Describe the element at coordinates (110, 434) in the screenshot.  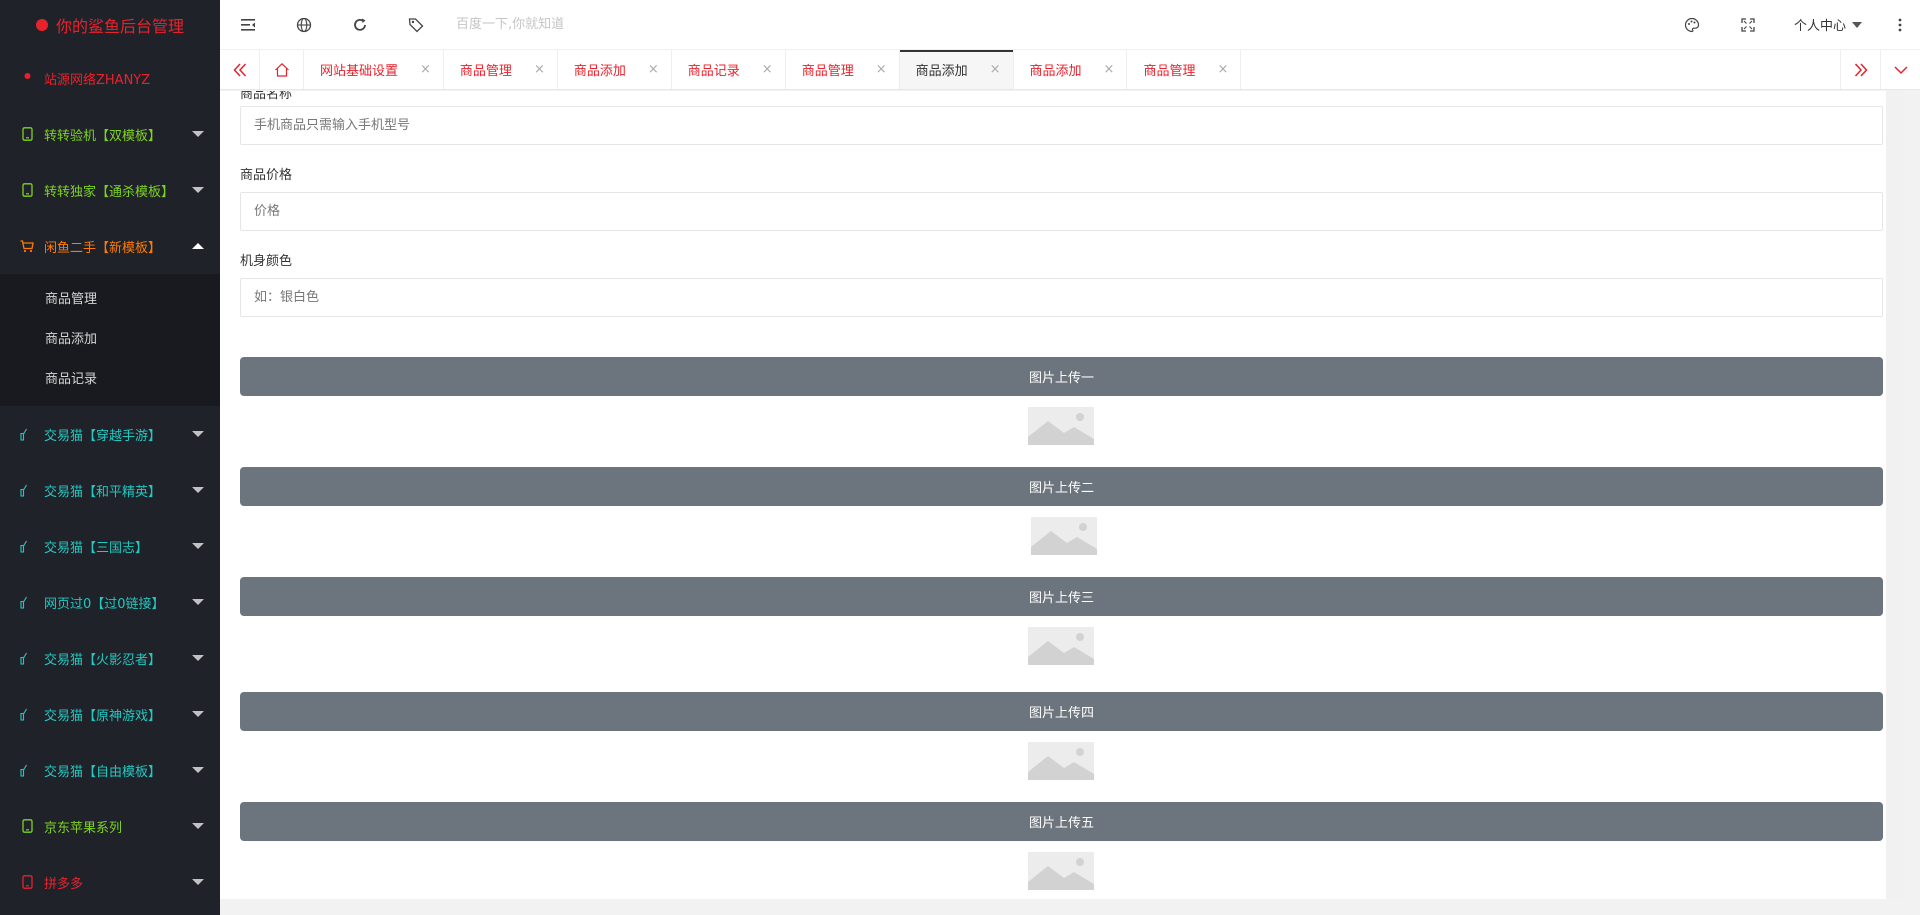
I see `sidebar-item: 交易猫【穿越手游】` at that location.